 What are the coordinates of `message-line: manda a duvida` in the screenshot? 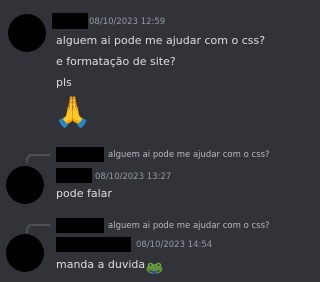 It's located at (101, 264).